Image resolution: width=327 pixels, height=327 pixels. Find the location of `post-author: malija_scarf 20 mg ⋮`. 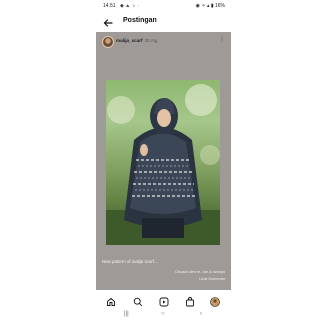

post-author: malija_scarf 20 mg ⋮ is located at coordinates (163, 41).